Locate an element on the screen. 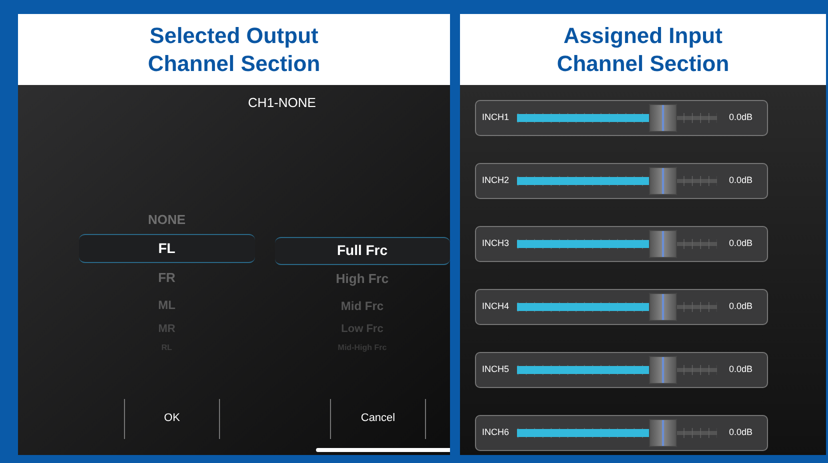 The width and height of the screenshot is (828, 463). picker-option: Full Frc is located at coordinates (362, 250).